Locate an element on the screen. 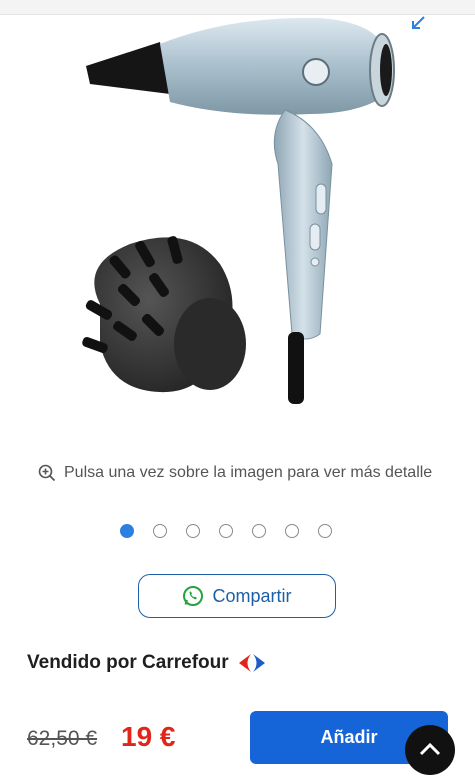  seller-text: Vendido por Carrefour is located at coordinates (128, 662).